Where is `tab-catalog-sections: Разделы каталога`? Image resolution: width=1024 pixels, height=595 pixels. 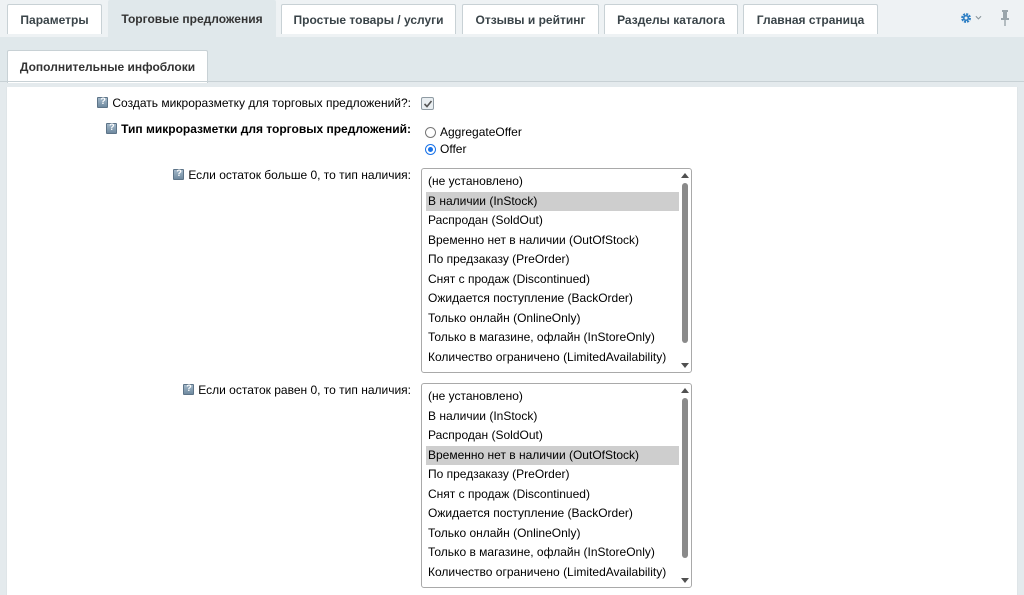
tab-catalog-sections: Разделы каталога is located at coordinates (671, 19).